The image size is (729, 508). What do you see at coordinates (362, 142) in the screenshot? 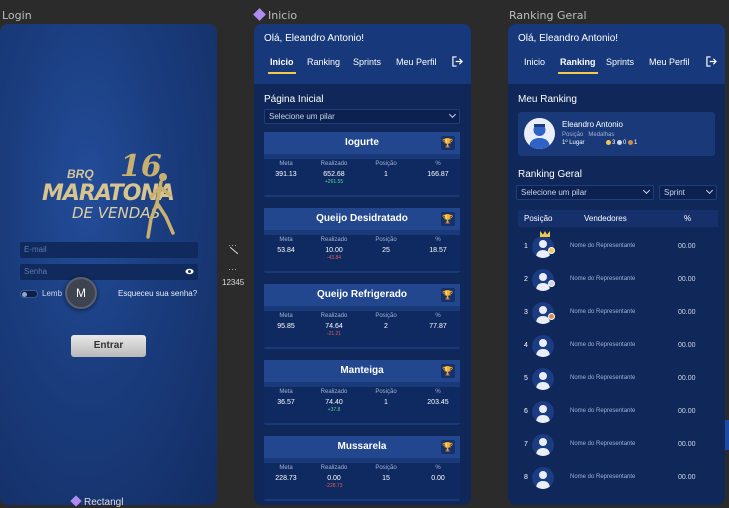
I see `card-title: Iogurte` at bounding box center [362, 142].